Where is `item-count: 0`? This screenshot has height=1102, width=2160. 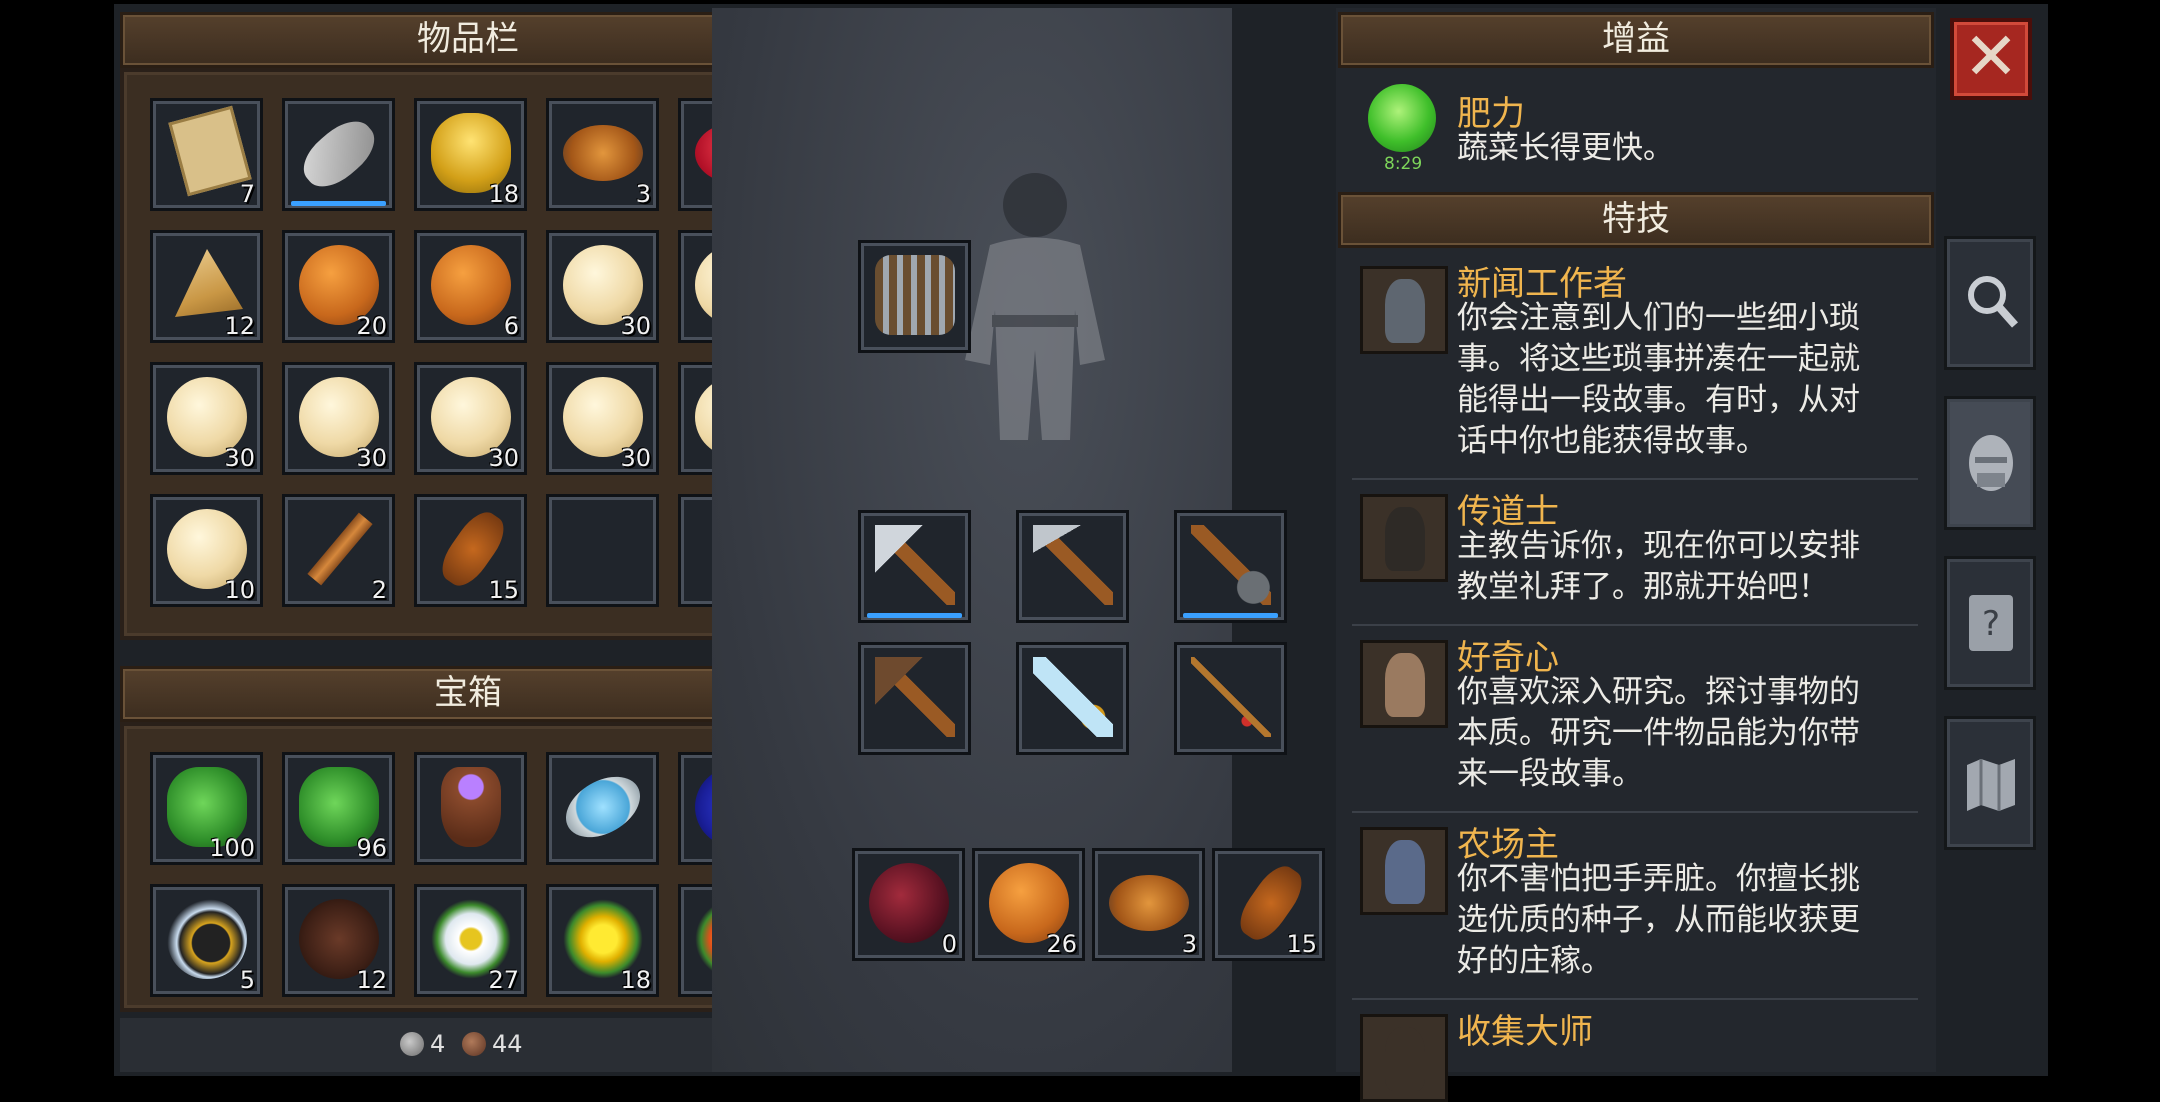
item-count: 0 is located at coordinates (949, 944).